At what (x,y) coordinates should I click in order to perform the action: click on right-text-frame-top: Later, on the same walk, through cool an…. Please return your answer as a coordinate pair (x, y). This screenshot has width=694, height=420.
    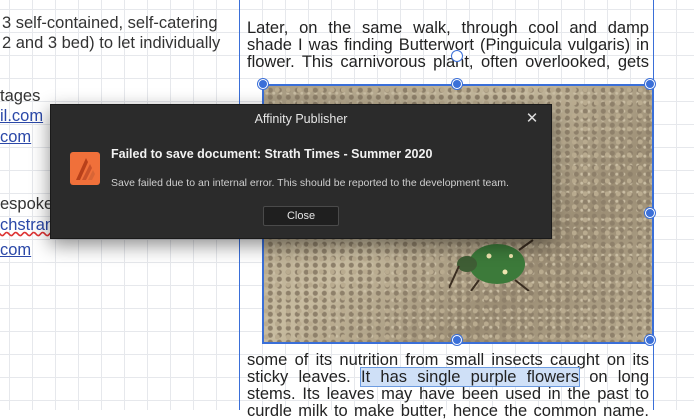
    Looking at the image, I should click on (448, 45).